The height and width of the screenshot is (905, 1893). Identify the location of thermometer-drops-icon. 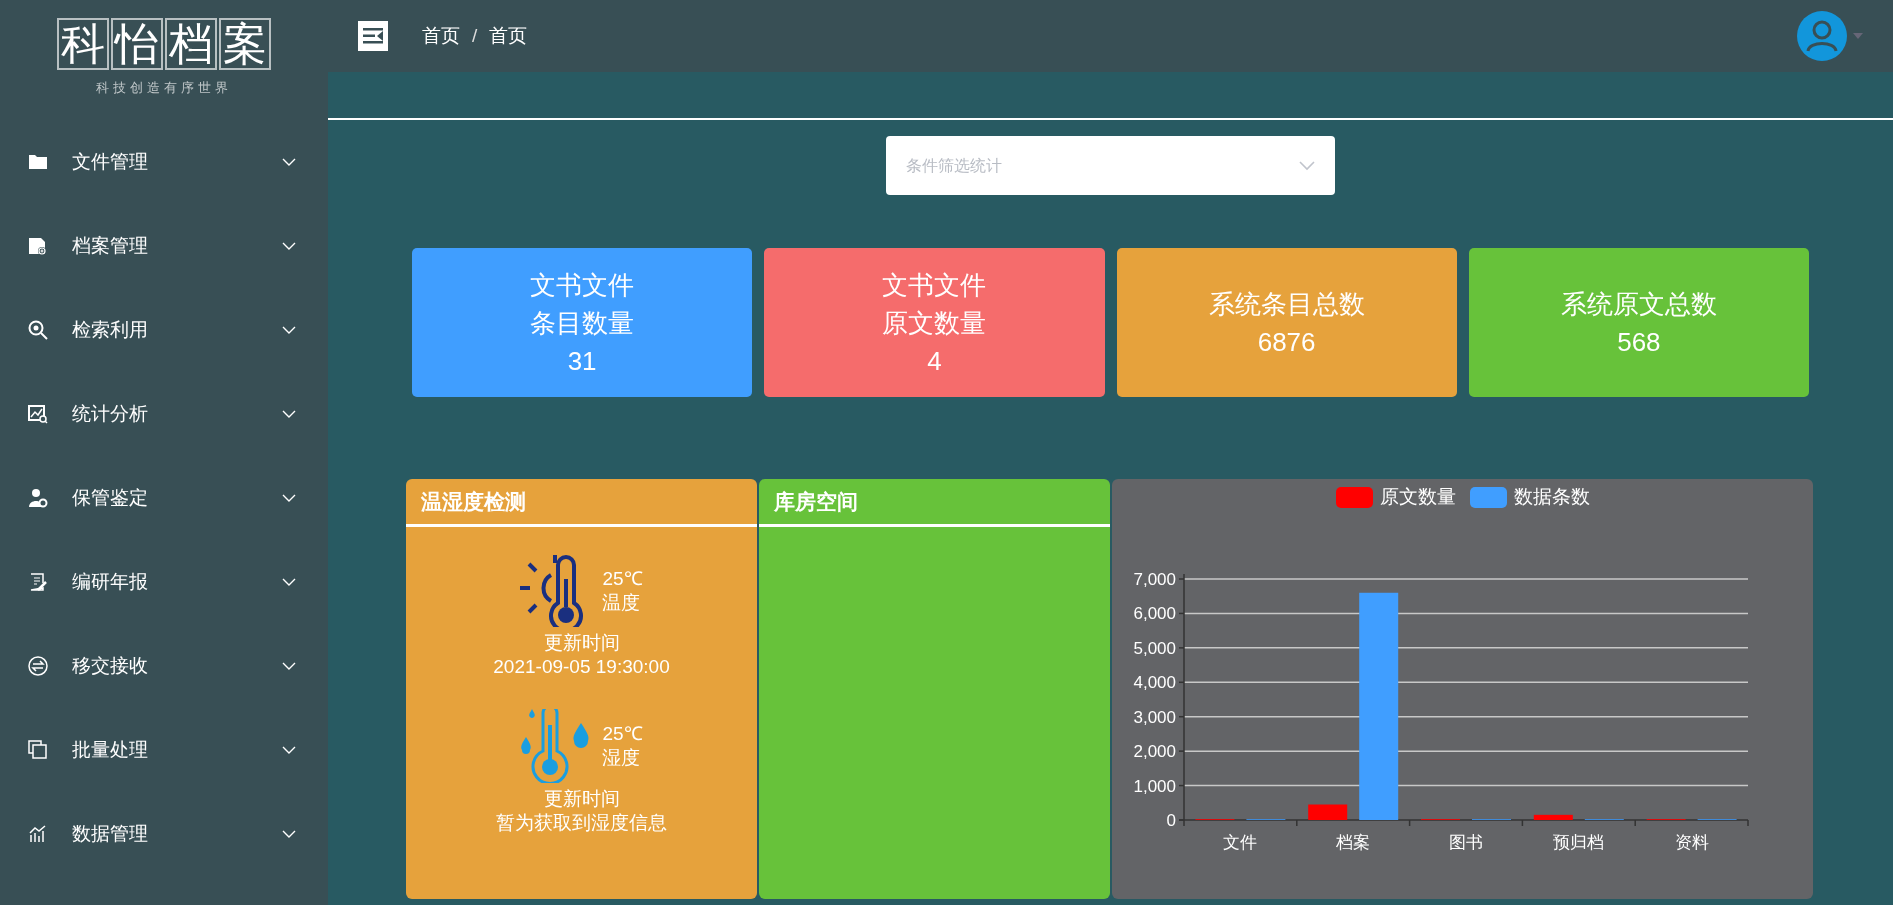
(555, 746).